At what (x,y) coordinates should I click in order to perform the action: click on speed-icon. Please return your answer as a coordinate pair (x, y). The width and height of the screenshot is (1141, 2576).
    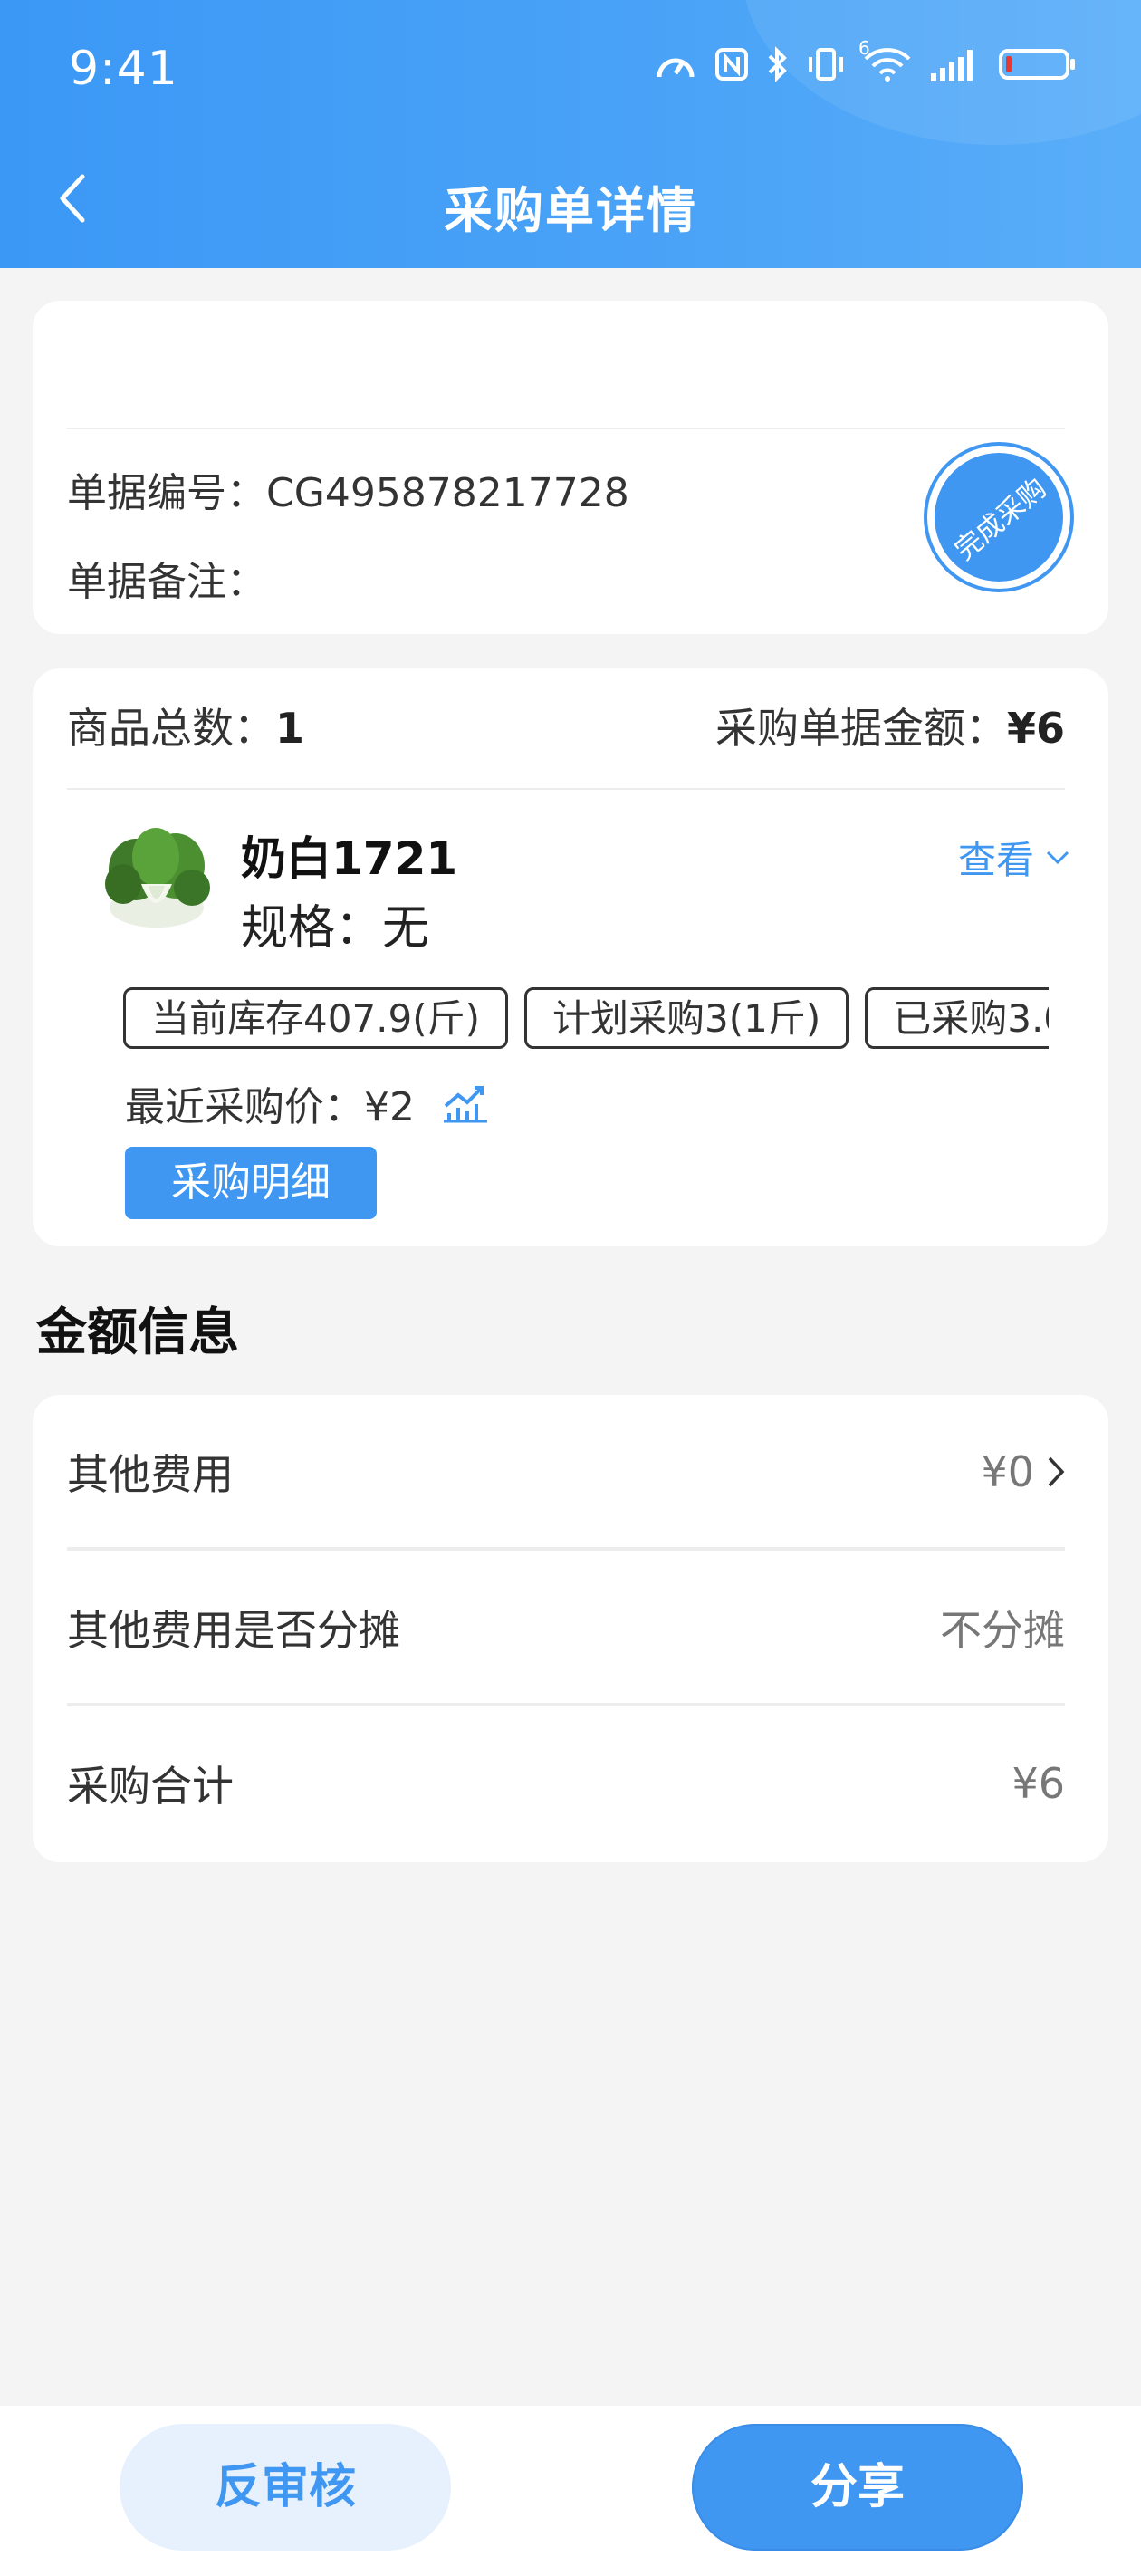
    Looking at the image, I should click on (676, 68).